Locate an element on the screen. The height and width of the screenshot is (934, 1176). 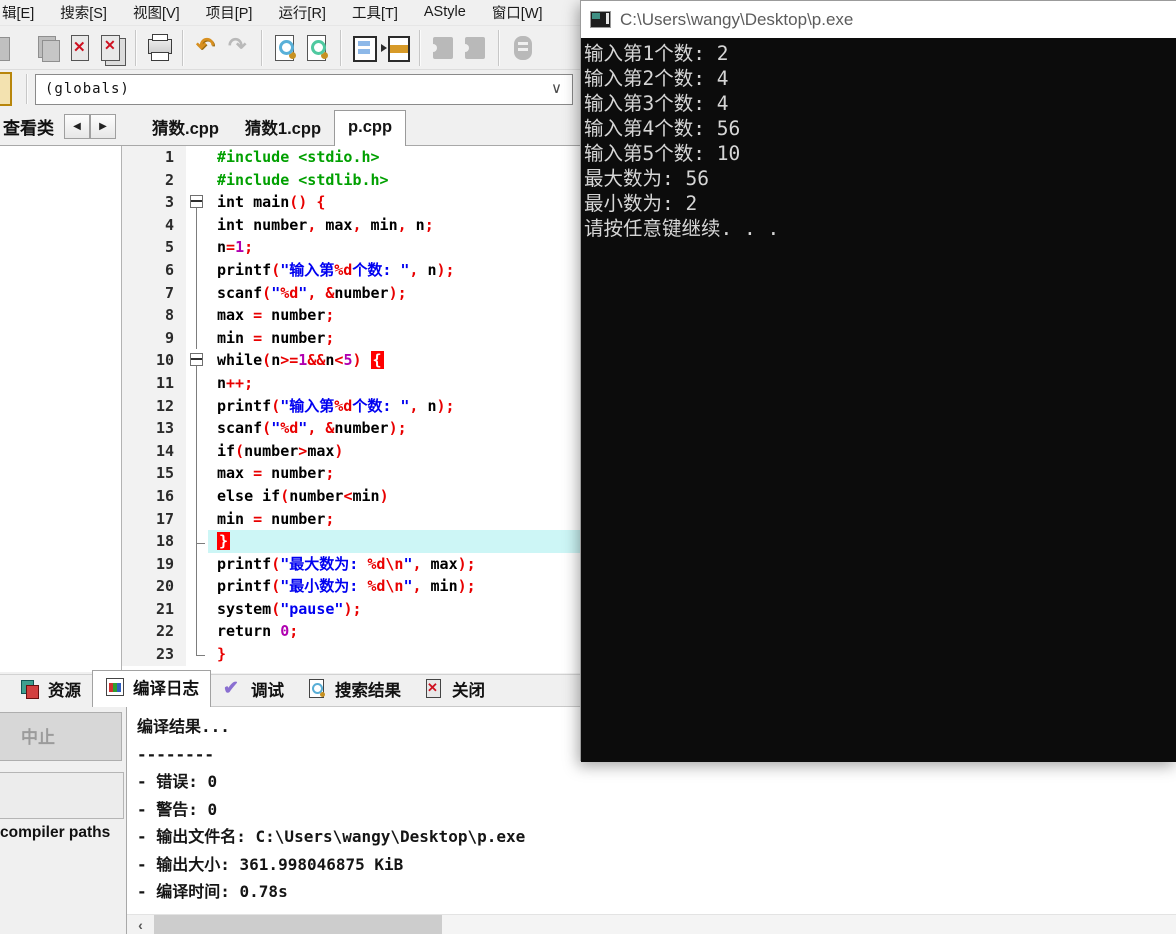
console-line: 最大数为: 56 is located at coordinates (646, 178).